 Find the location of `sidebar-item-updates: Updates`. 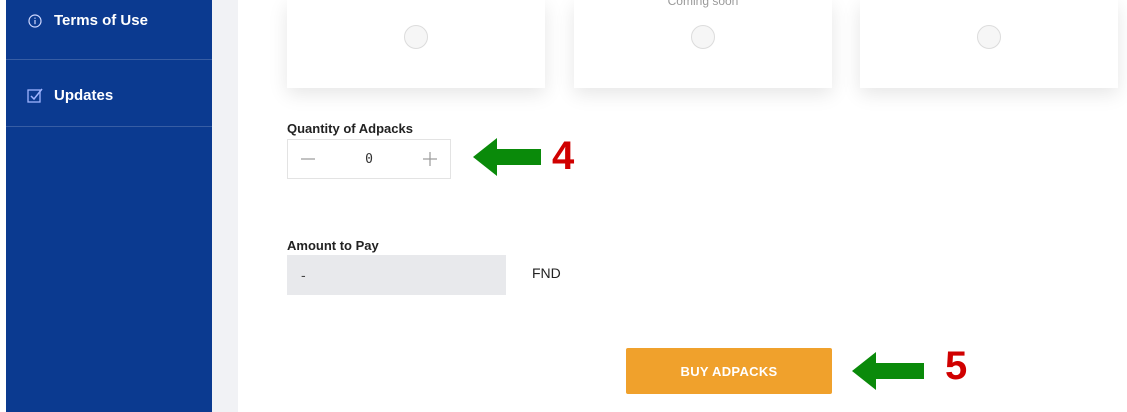

sidebar-item-updates: Updates is located at coordinates (109, 95).